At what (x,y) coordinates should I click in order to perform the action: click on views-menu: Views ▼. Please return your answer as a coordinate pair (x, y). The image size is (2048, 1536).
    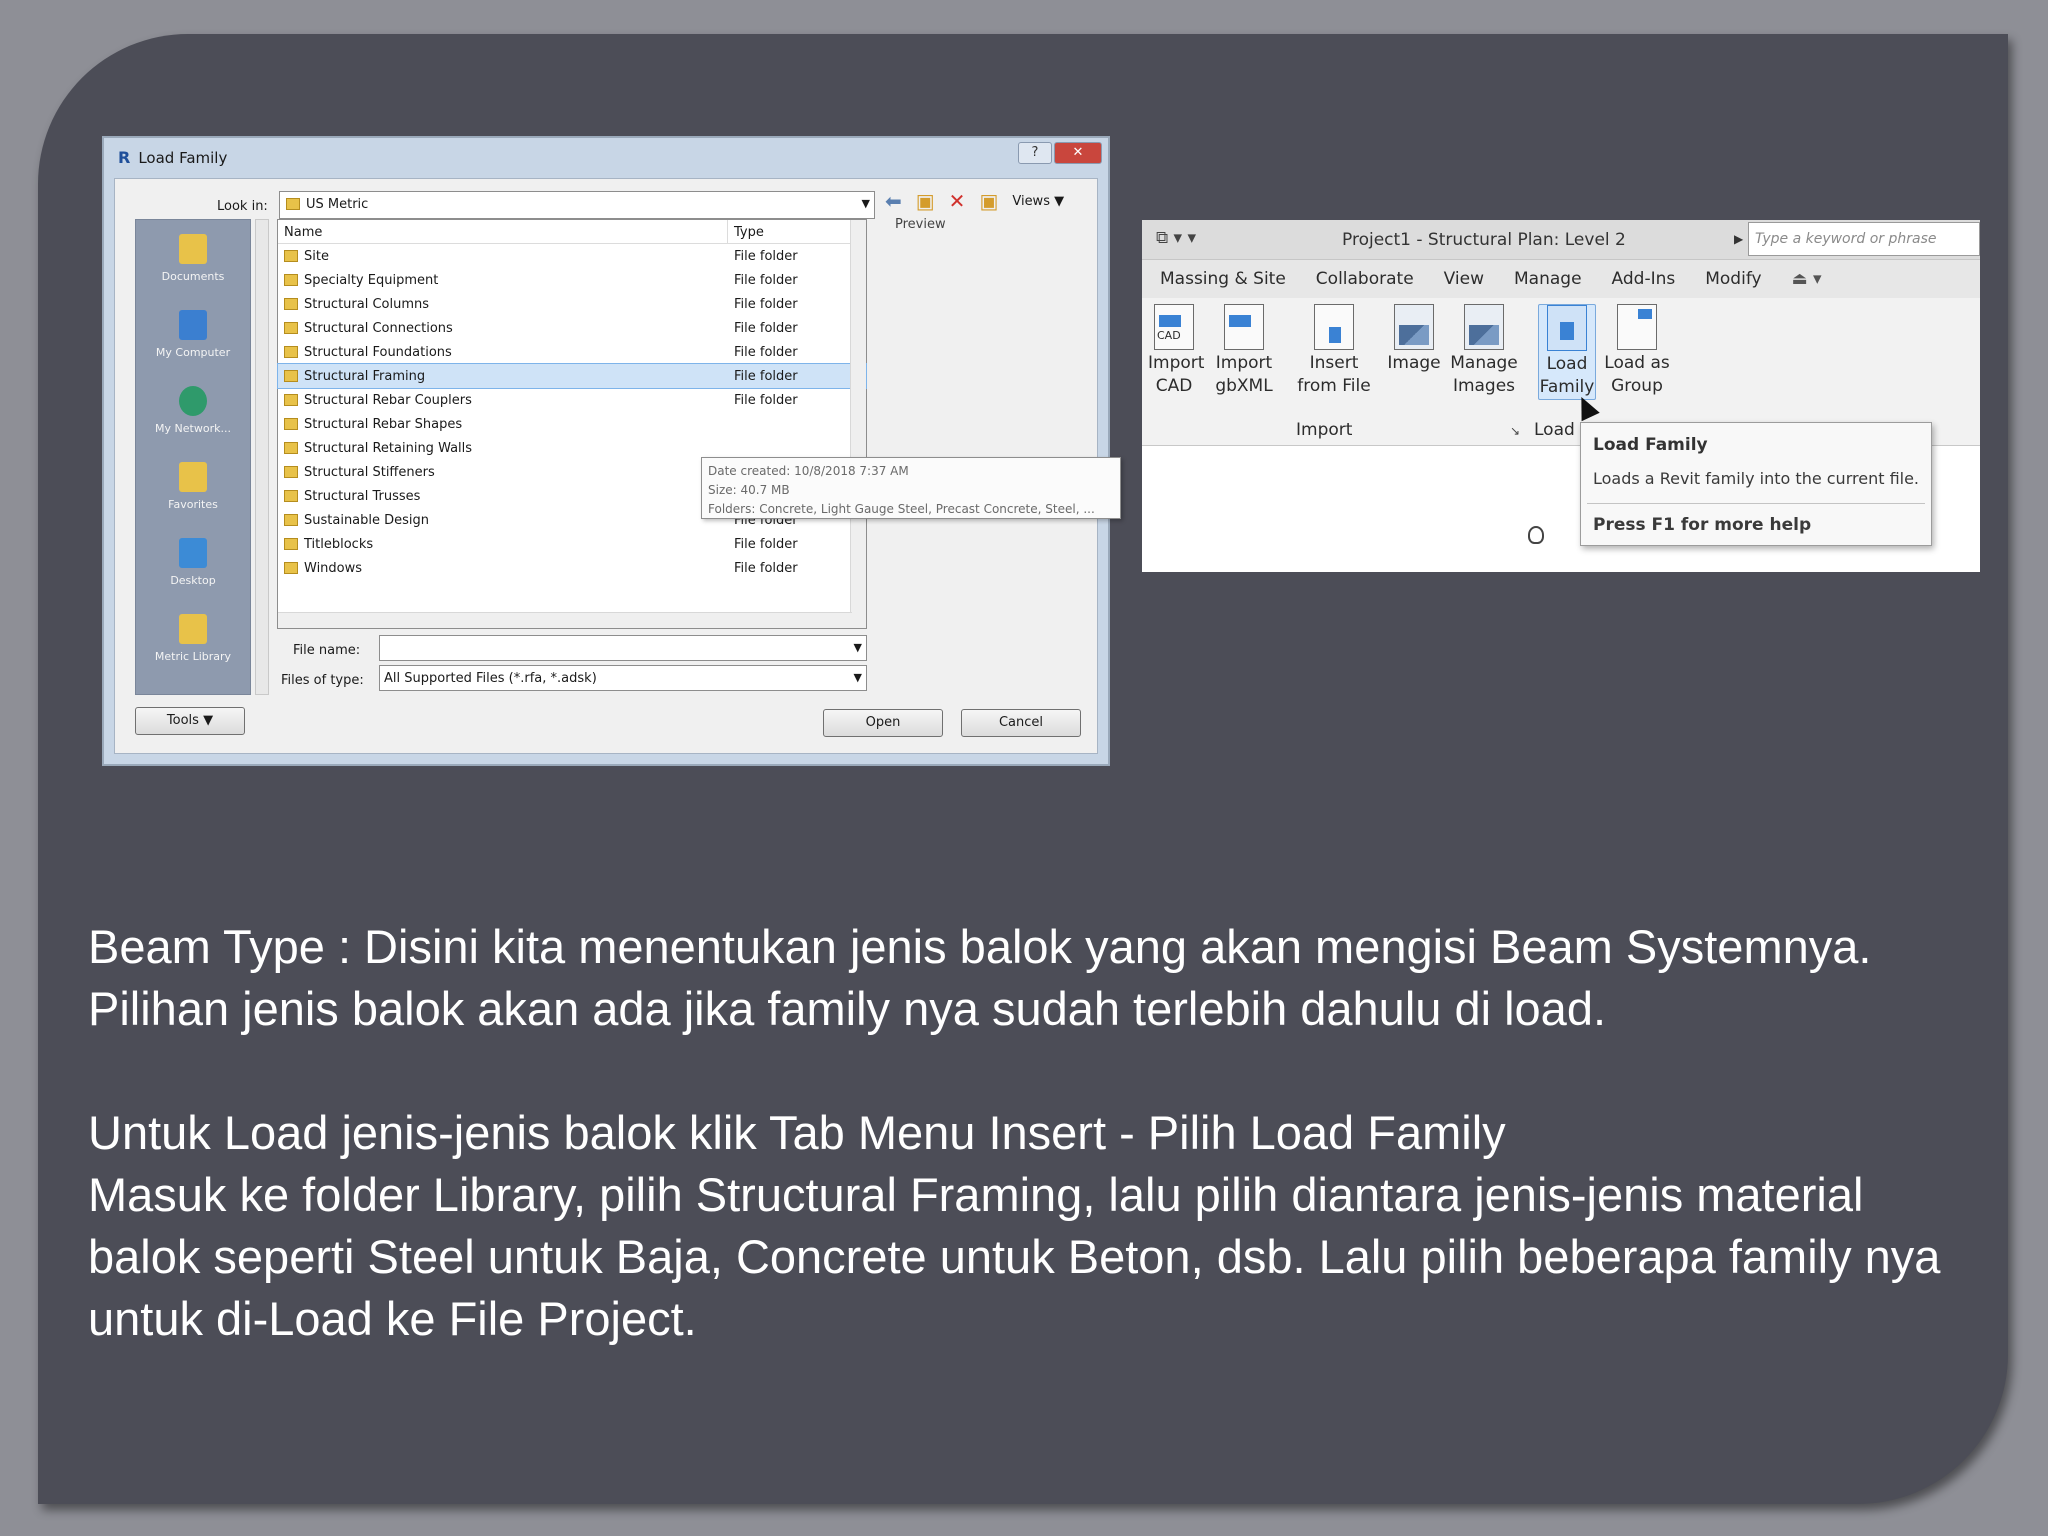
    Looking at the image, I should click on (1038, 201).